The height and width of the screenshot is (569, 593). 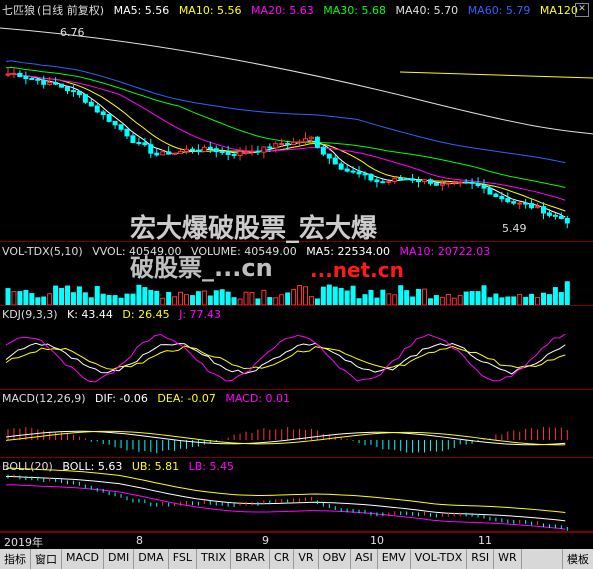 I want to click on ma60-label: MA60: 5.79, so click(x=499, y=10).